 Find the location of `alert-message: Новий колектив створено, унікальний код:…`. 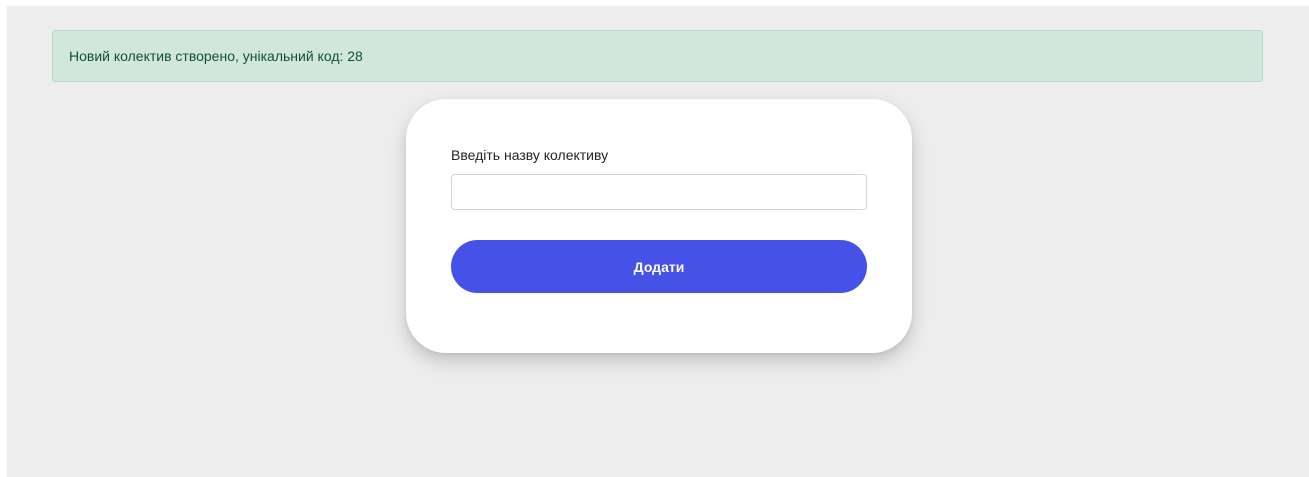

alert-message: Новий колектив створено, унікальний код:… is located at coordinates (216, 56).